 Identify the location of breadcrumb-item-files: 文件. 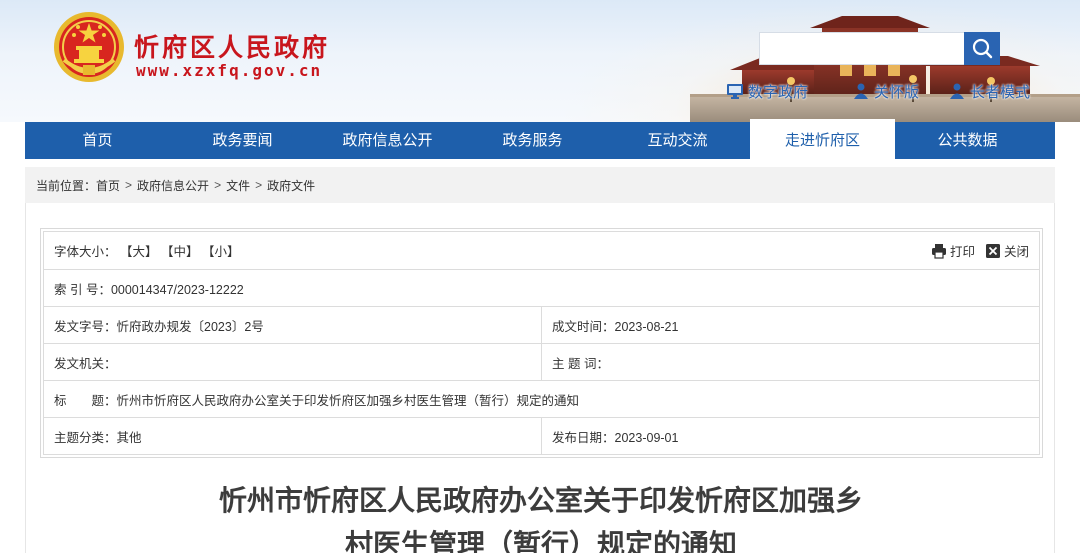
(238, 185).